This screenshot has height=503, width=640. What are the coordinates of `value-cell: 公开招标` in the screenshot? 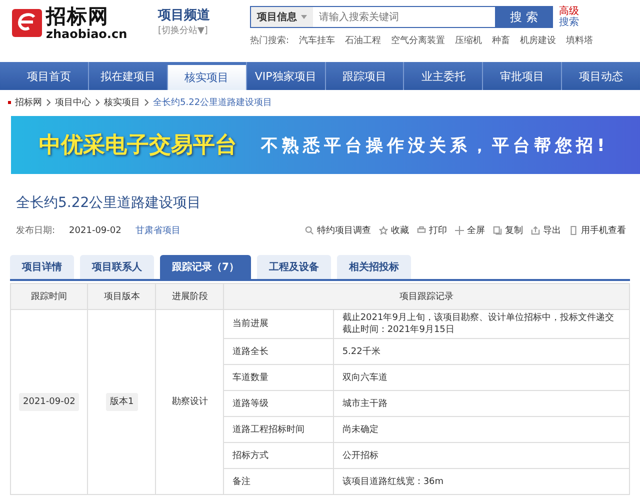 It's located at (482, 455).